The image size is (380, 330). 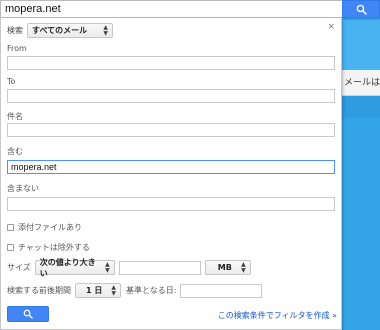 What do you see at coordinates (159, 267) in the screenshot?
I see `size-value-field` at bounding box center [159, 267].